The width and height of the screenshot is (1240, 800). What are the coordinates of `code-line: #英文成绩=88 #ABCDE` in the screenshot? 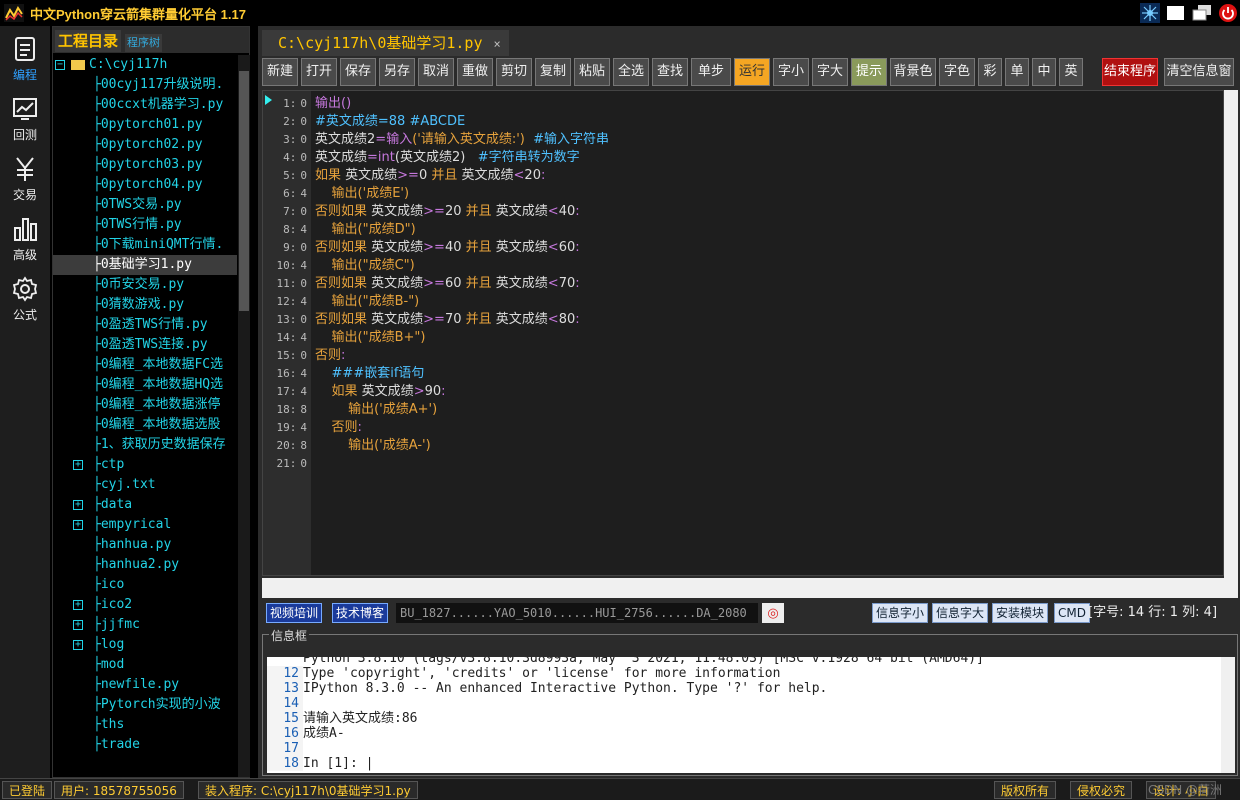 It's located at (390, 122).